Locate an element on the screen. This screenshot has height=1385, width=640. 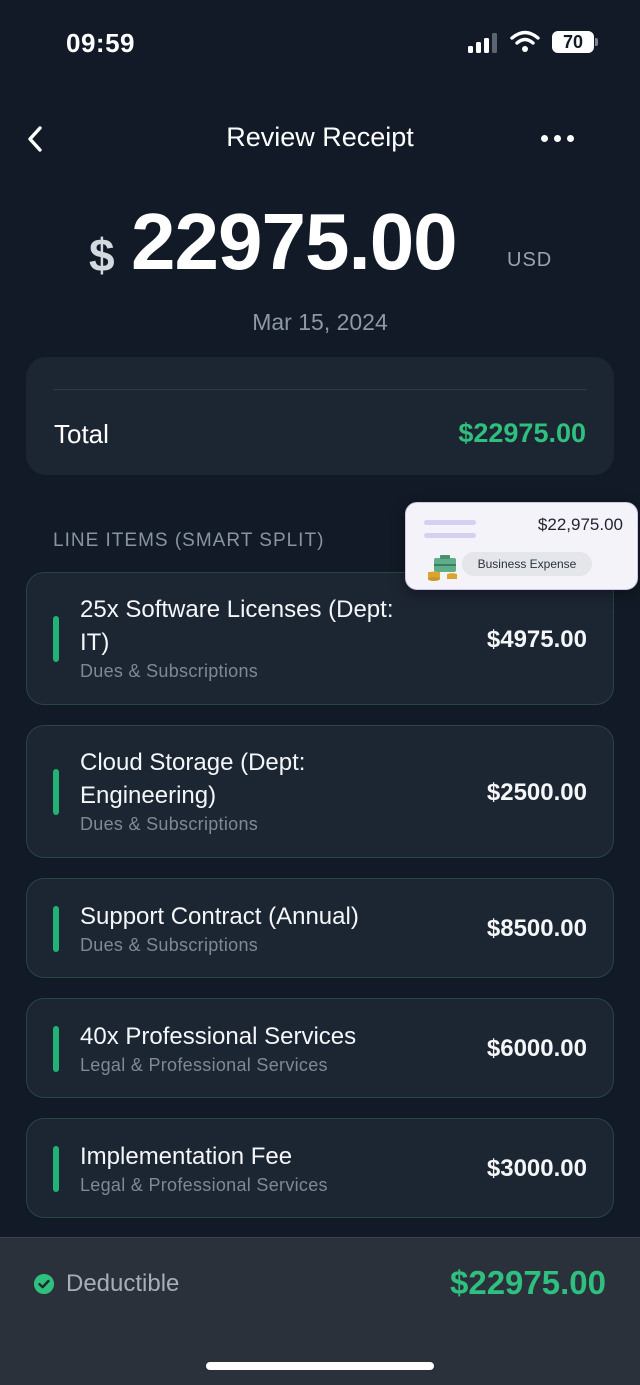
line-item-name: 40x Professional Services is located at coordinates (218, 1036).